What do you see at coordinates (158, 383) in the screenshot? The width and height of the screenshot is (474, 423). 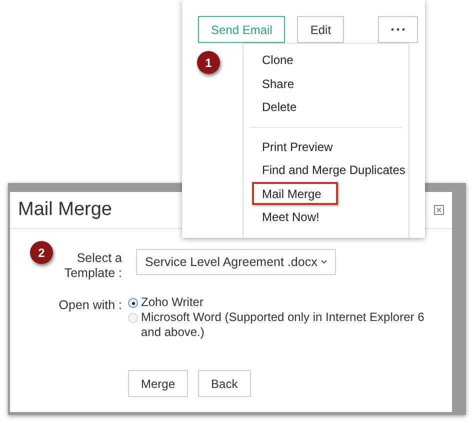 I see `merge-button: Merge` at bounding box center [158, 383].